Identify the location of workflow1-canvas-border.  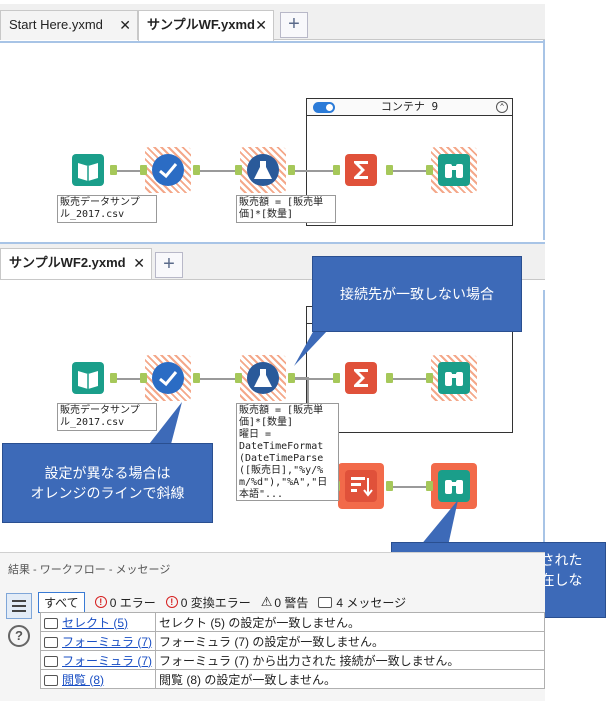
(272, 42).